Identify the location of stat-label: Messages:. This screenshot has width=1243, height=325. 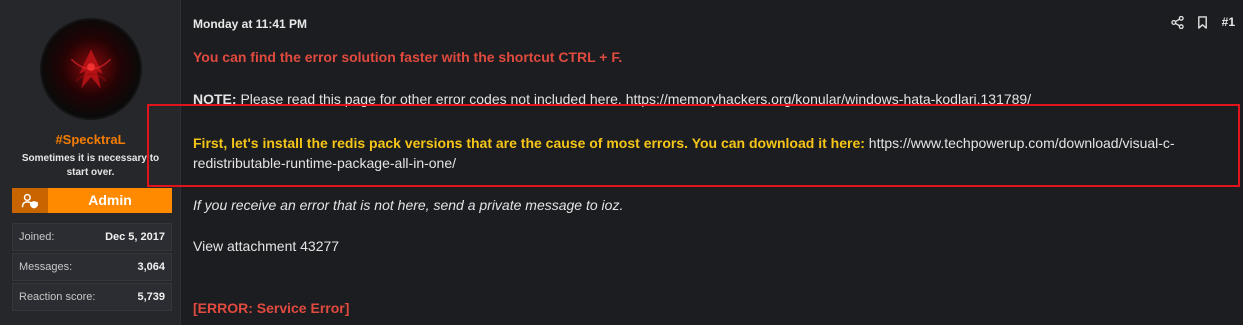
(46, 267).